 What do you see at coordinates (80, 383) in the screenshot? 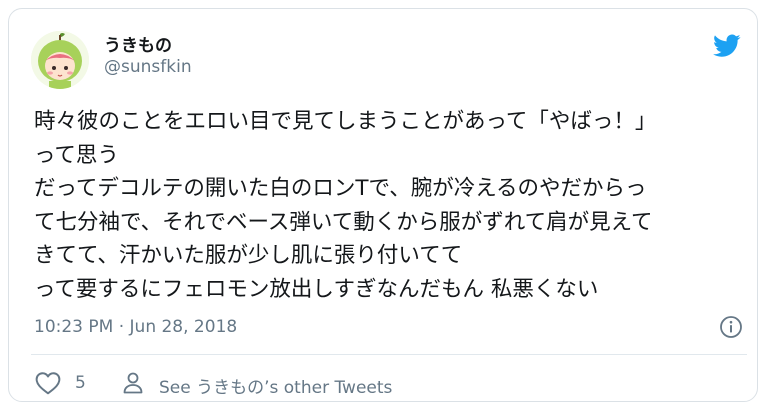
I see `like-count: 5` at bounding box center [80, 383].